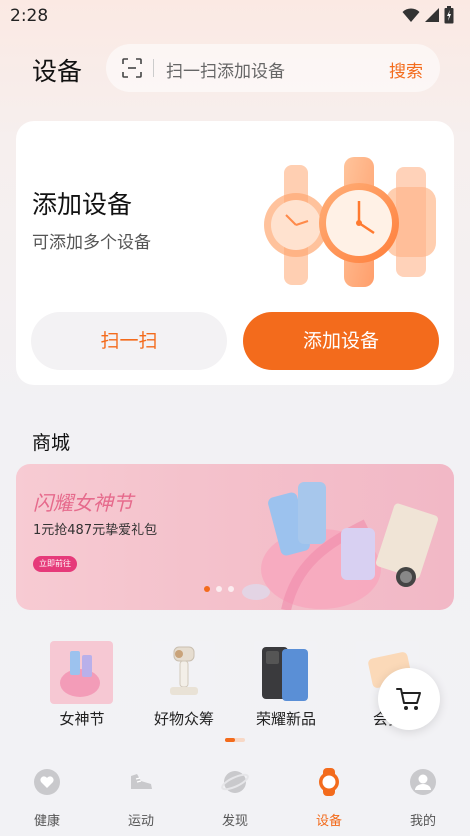 The image size is (470, 836). I want to click on scan-icon, so click(132, 68).